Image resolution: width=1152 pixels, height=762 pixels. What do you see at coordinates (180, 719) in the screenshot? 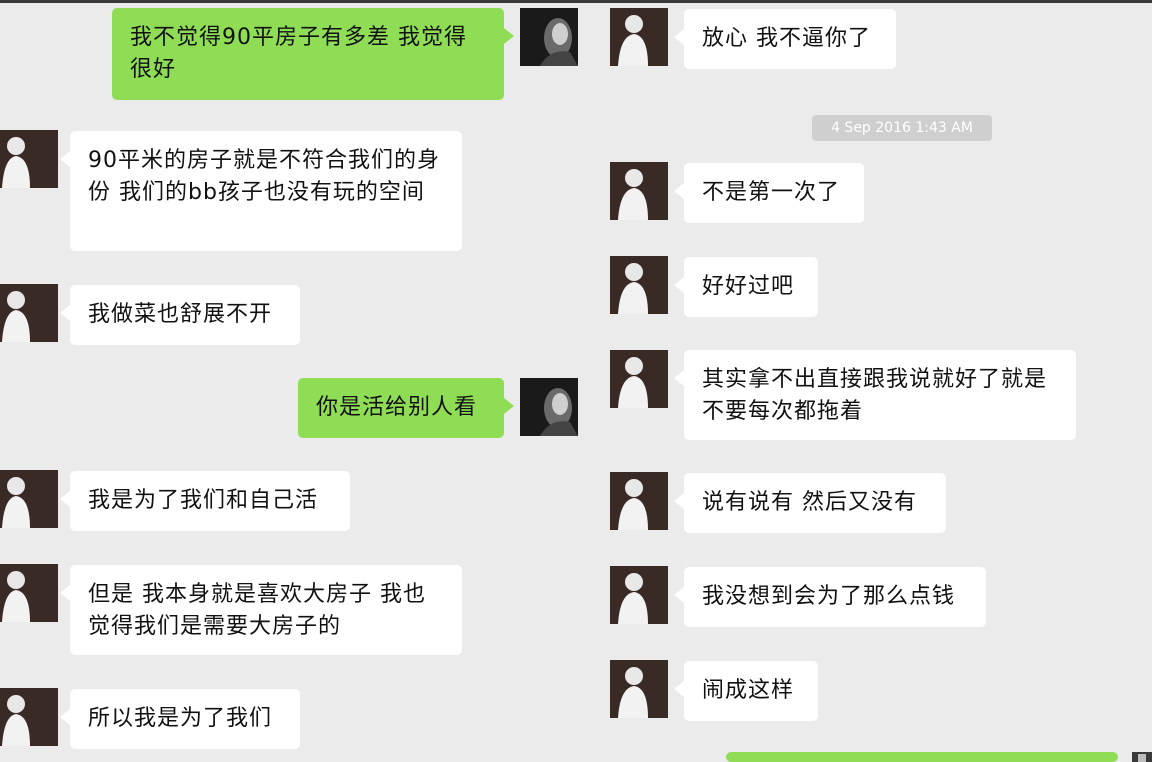
I see `message-bubble-incoming: 所以我是为了我们` at bounding box center [180, 719].